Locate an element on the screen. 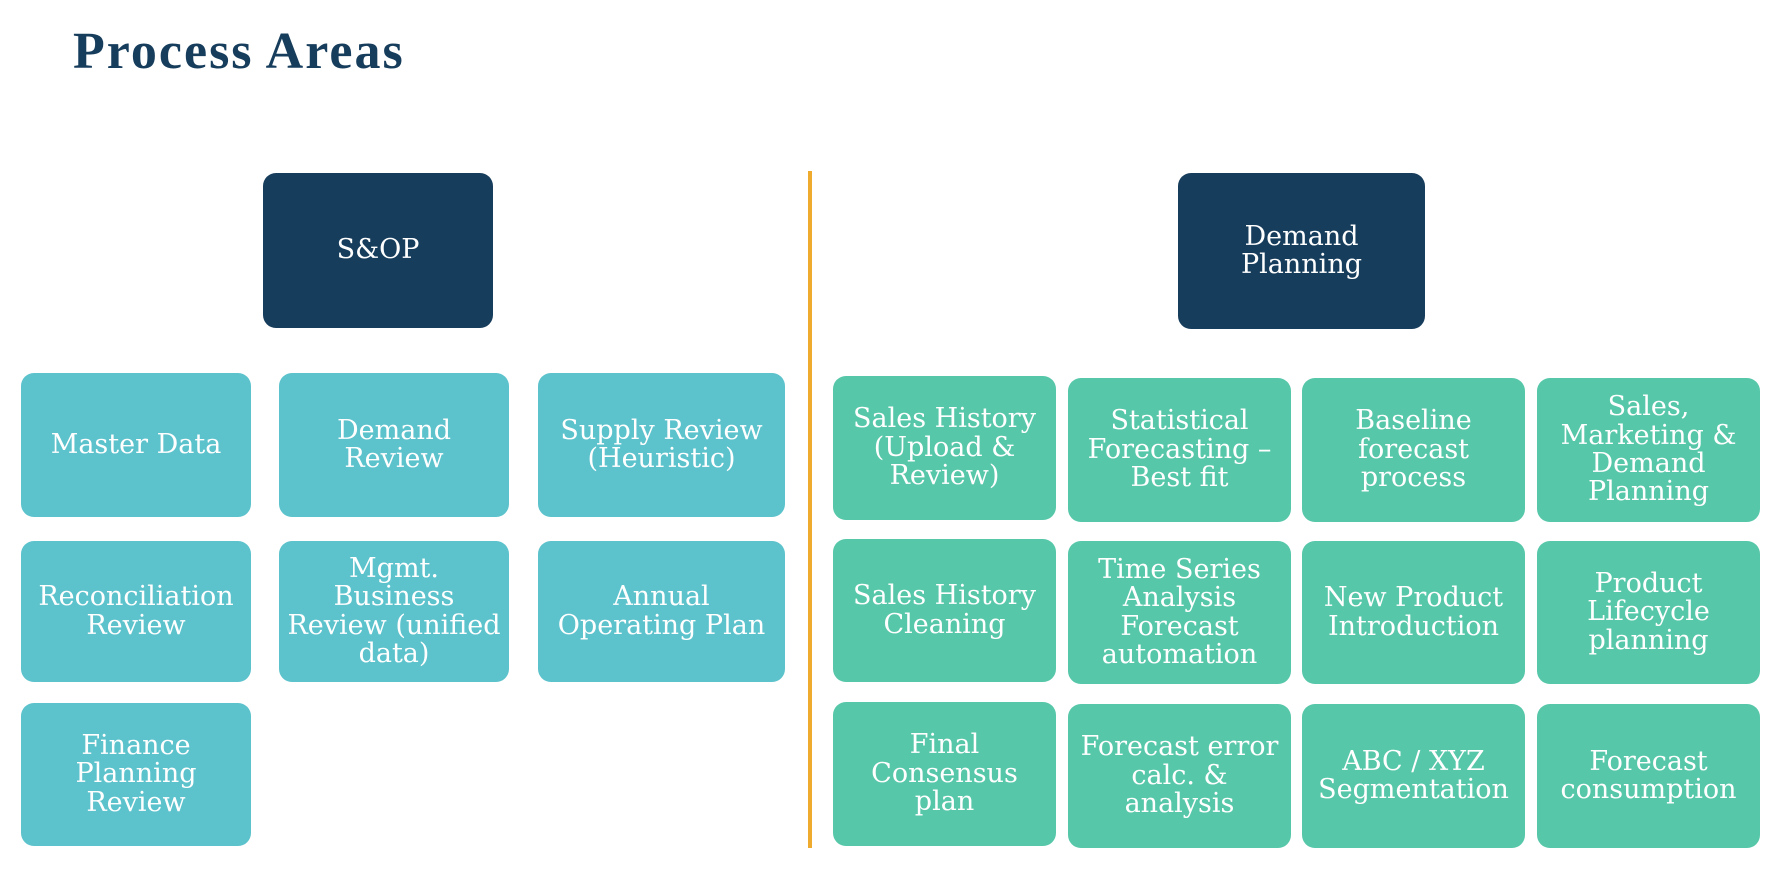 The image size is (1770, 892). dp-item-label: Sales History (Upload & Review) is located at coordinates (944, 447).